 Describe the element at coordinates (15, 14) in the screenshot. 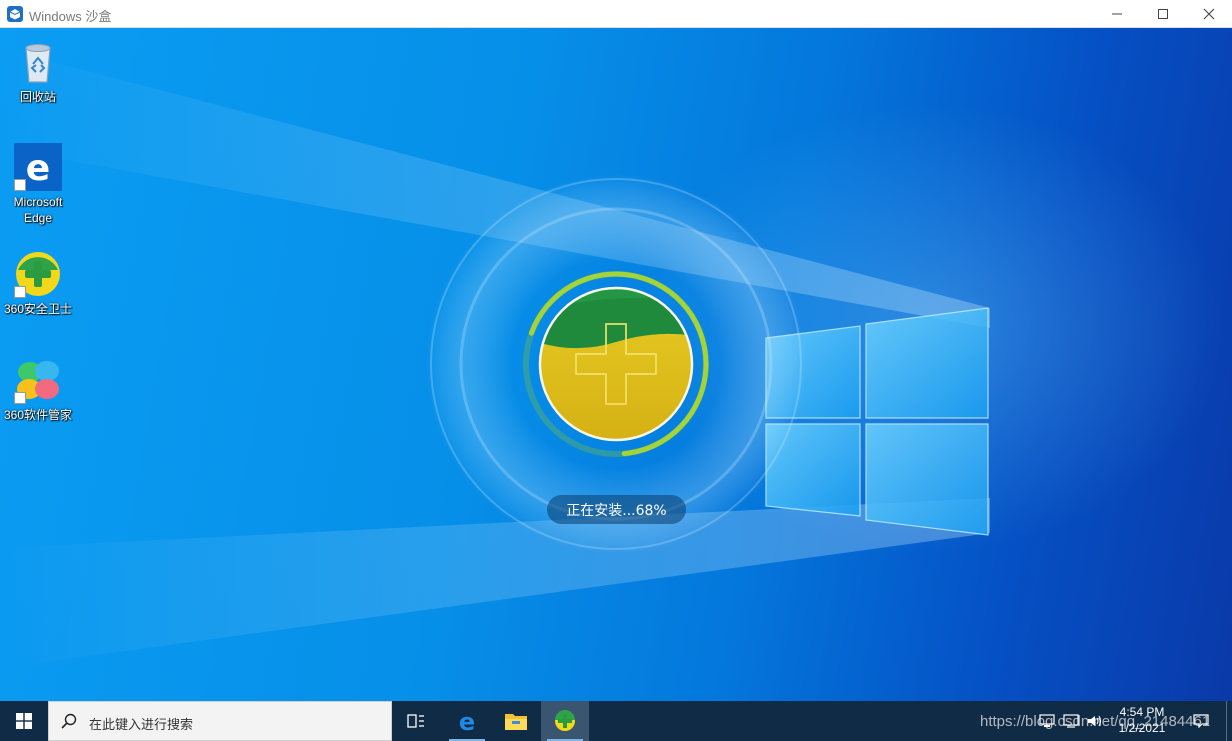

I see `sandbox-app-icon` at that location.